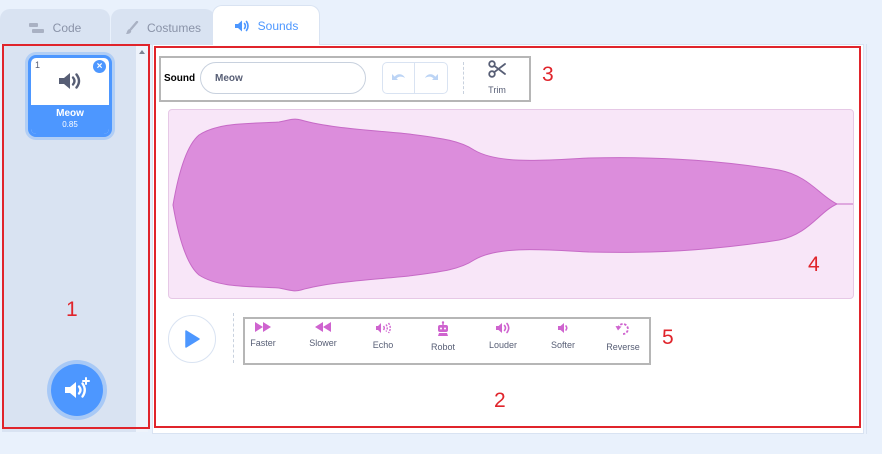  I want to click on brush-icon, so click(132, 27).